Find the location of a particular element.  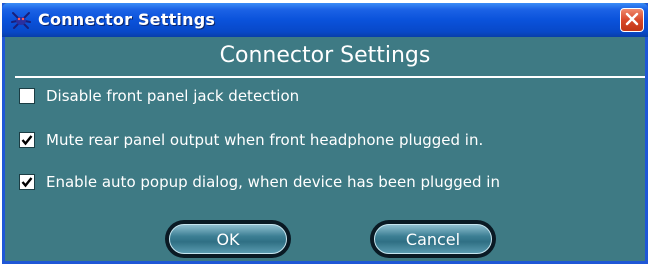

ok-button-label: OK is located at coordinates (228, 239).